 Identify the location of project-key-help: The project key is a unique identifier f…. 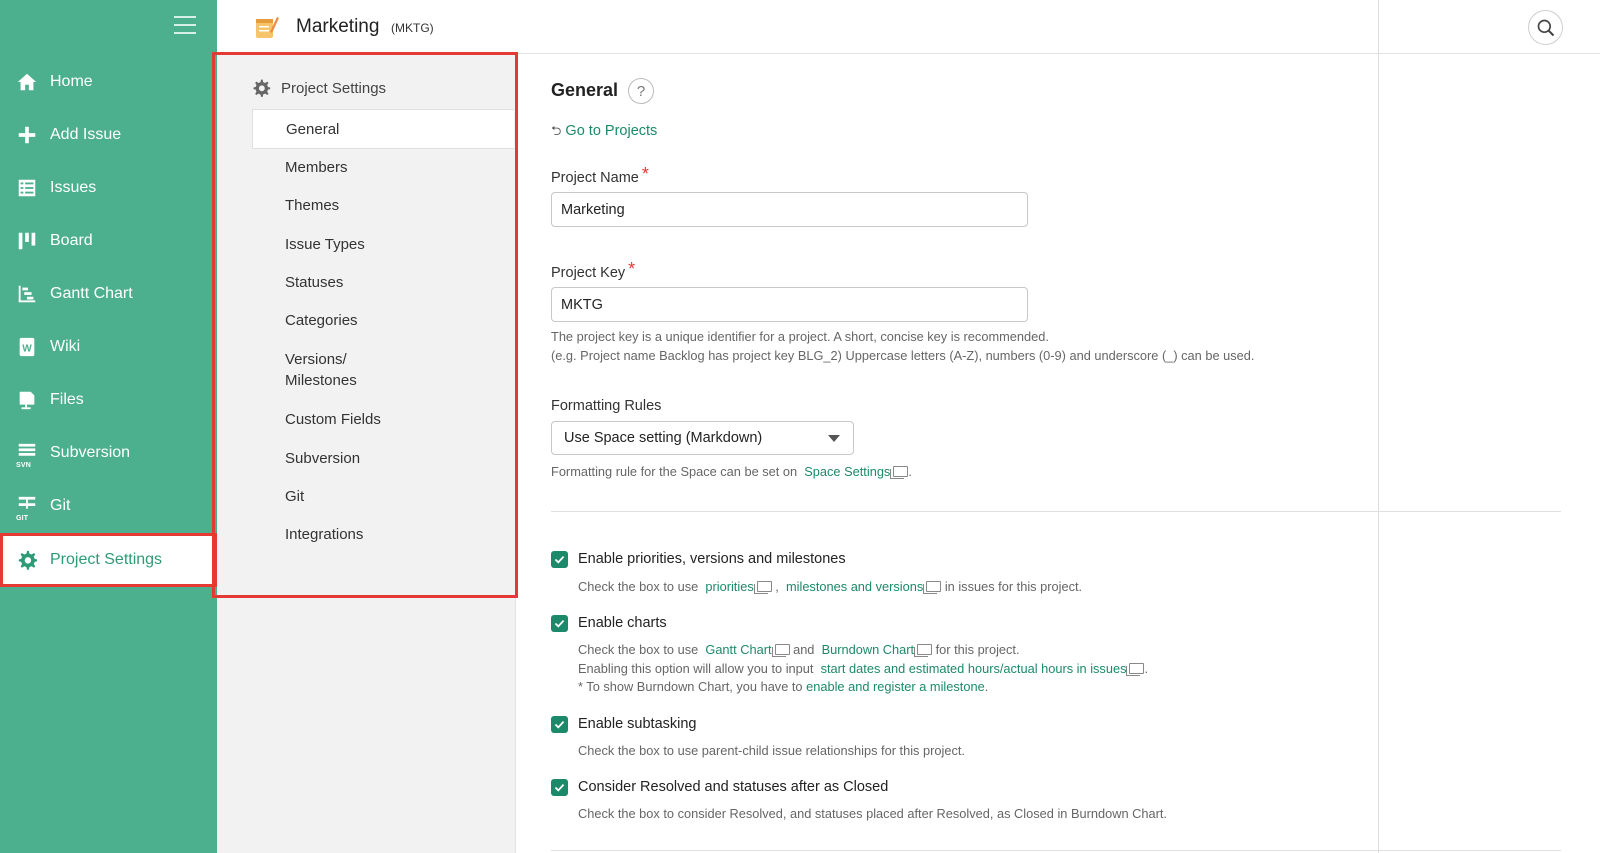
(903, 346).